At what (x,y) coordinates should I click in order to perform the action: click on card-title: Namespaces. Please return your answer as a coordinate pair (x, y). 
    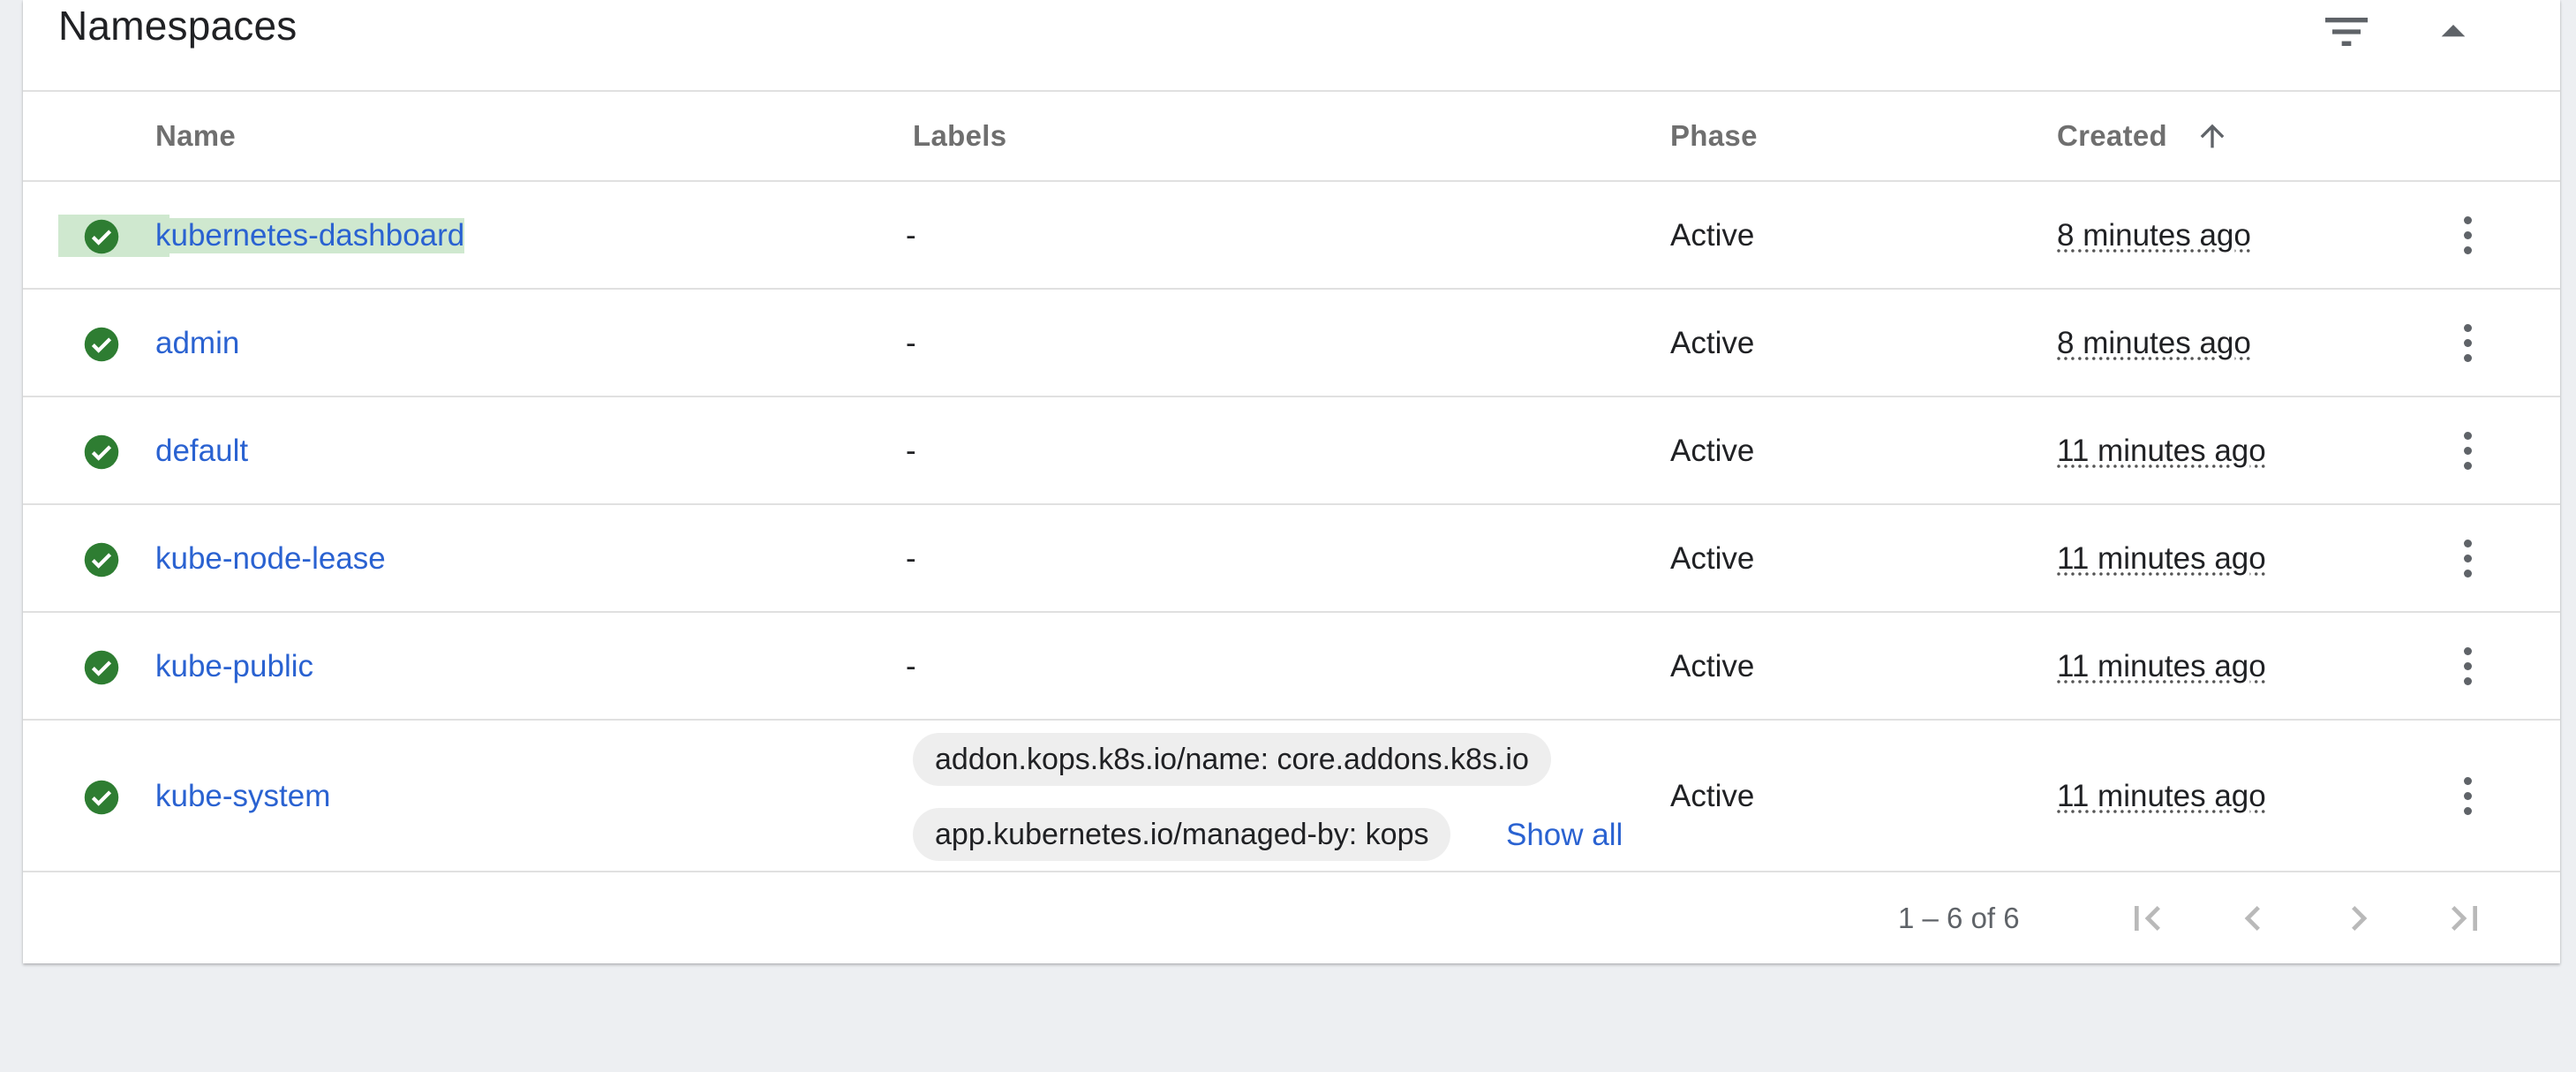
    Looking at the image, I should click on (178, 26).